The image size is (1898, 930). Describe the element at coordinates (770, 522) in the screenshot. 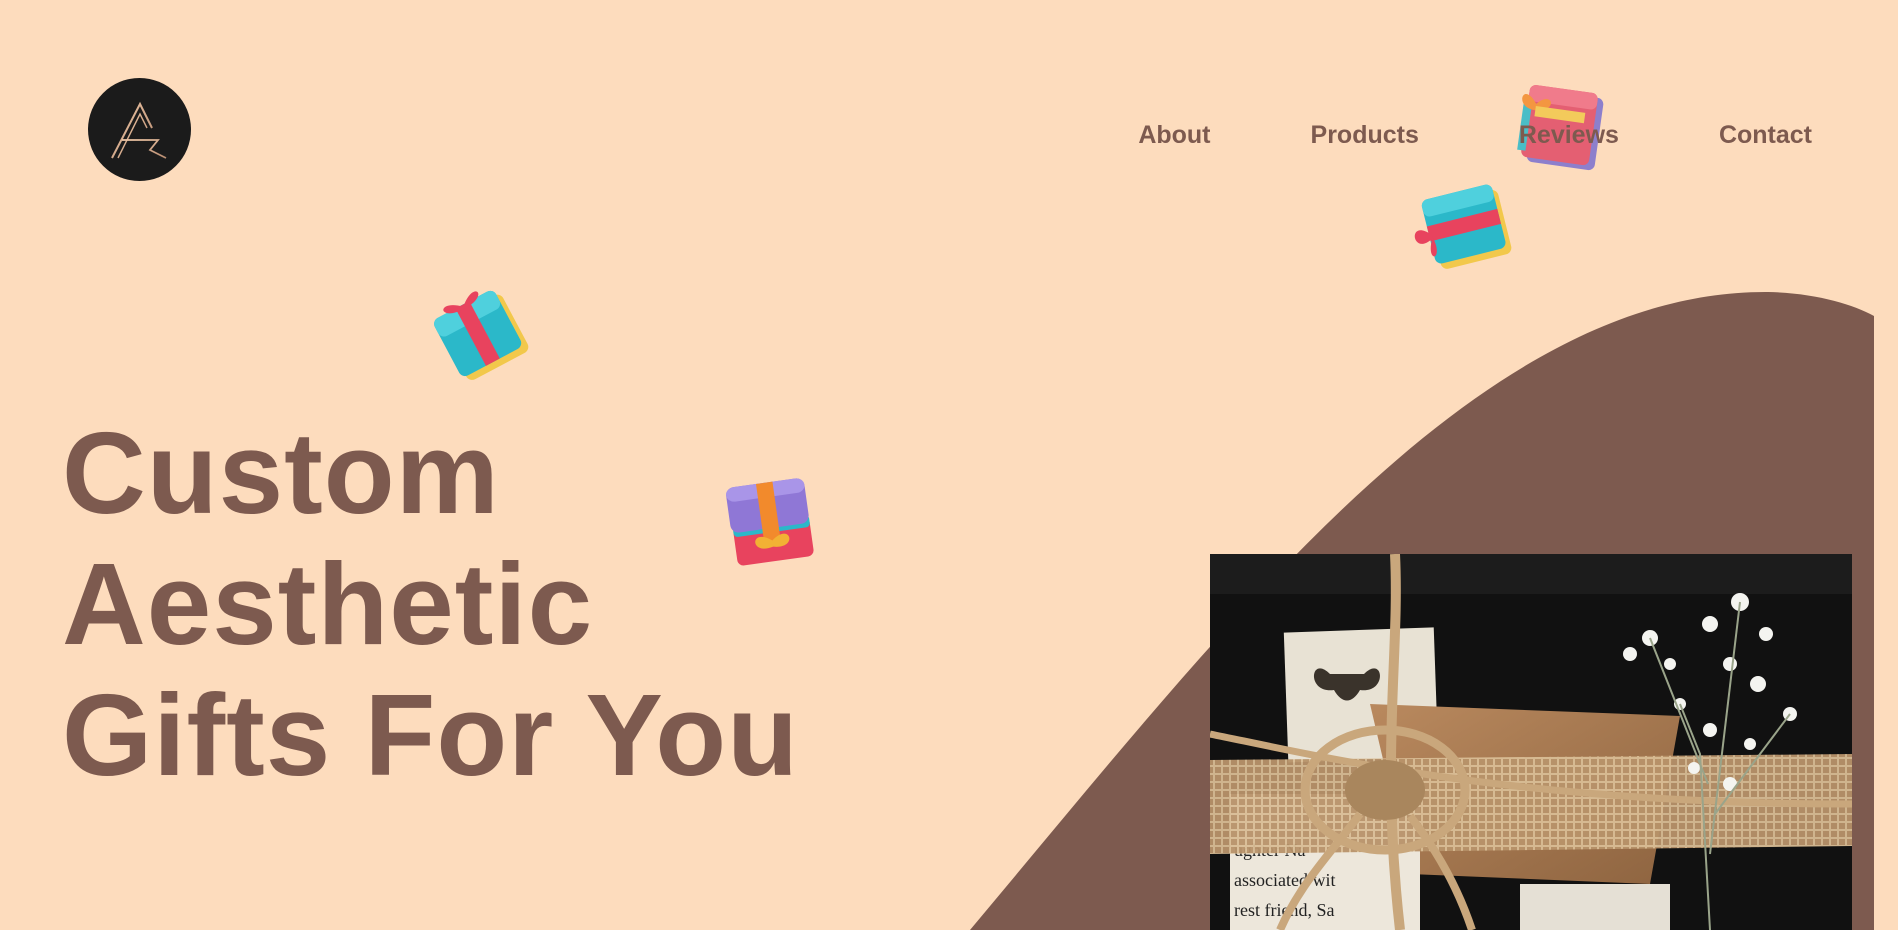

I see `gift-box-icon` at that location.